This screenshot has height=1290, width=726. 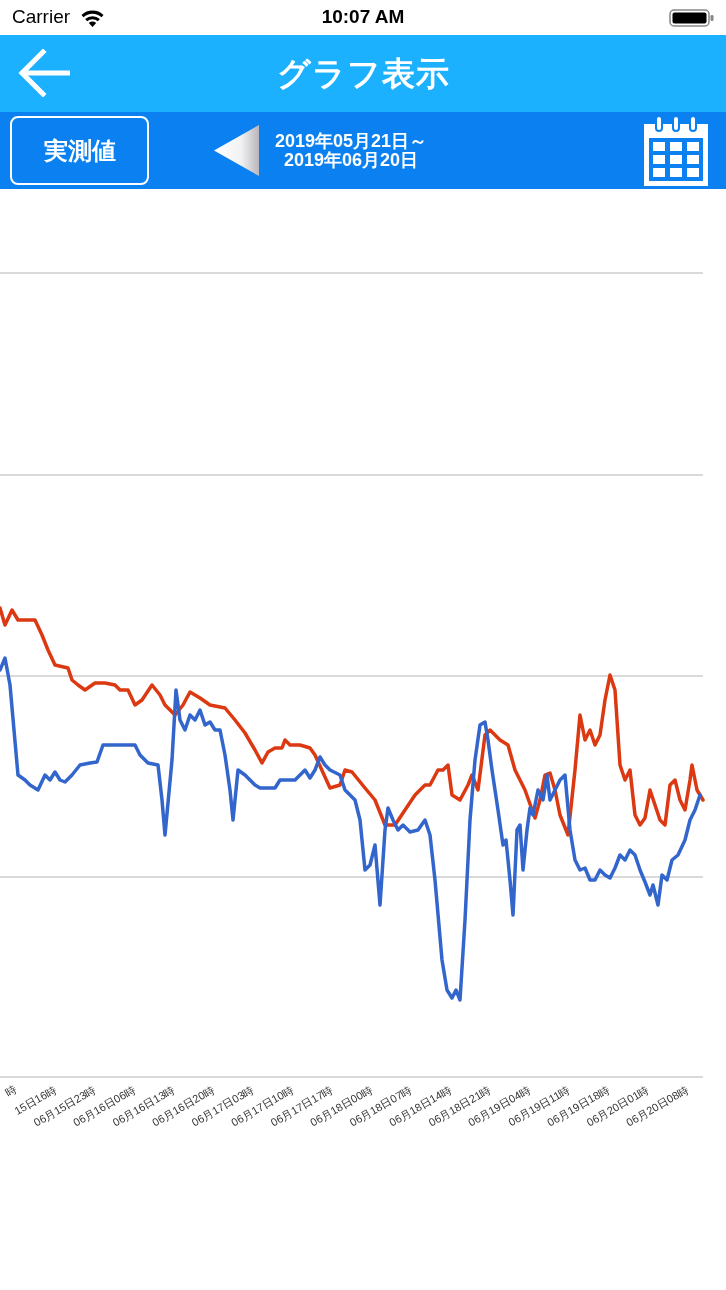 What do you see at coordinates (676, 150) in the screenshot?
I see `calendar-button` at bounding box center [676, 150].